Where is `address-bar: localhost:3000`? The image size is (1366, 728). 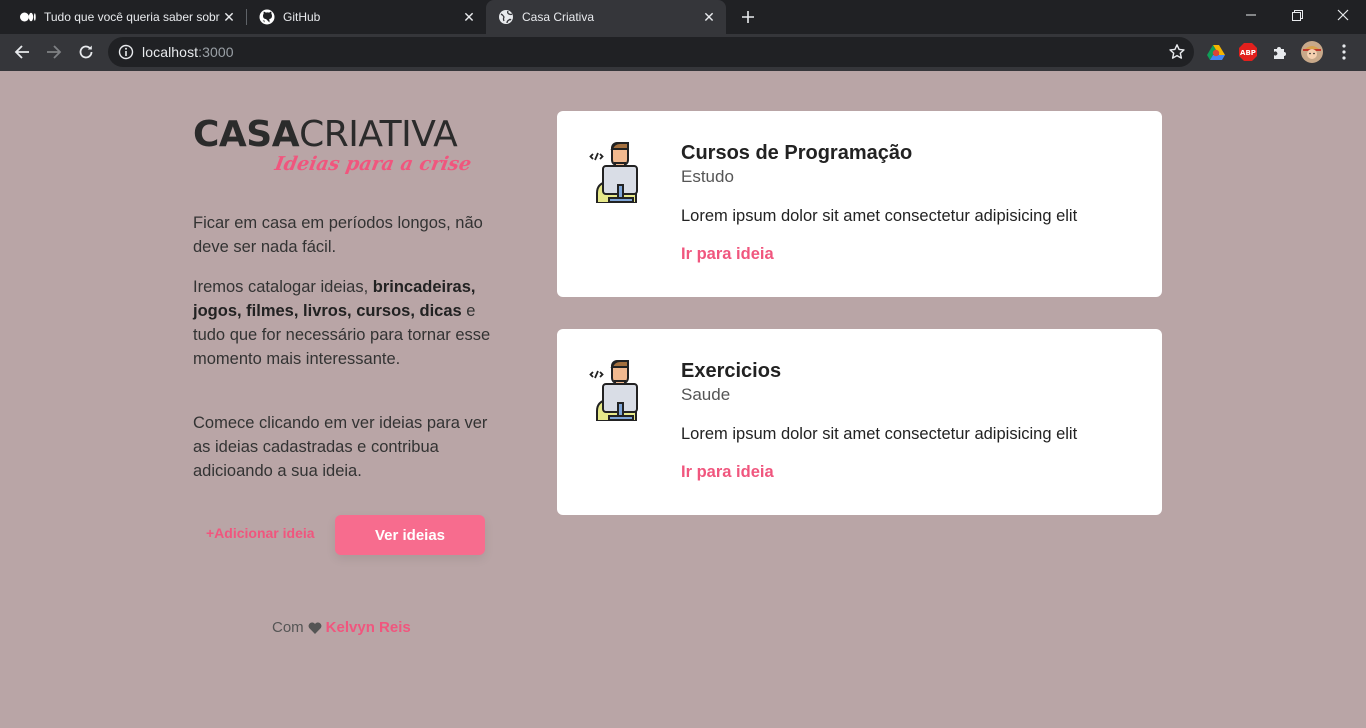 address-bar: localhost:3000 is located at coordinates (651, 52).